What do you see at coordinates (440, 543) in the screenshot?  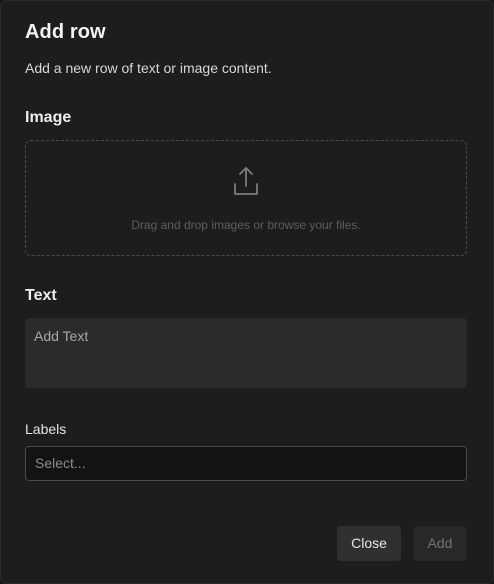 I see `add-button: Add` at bounding box center [440, 543].